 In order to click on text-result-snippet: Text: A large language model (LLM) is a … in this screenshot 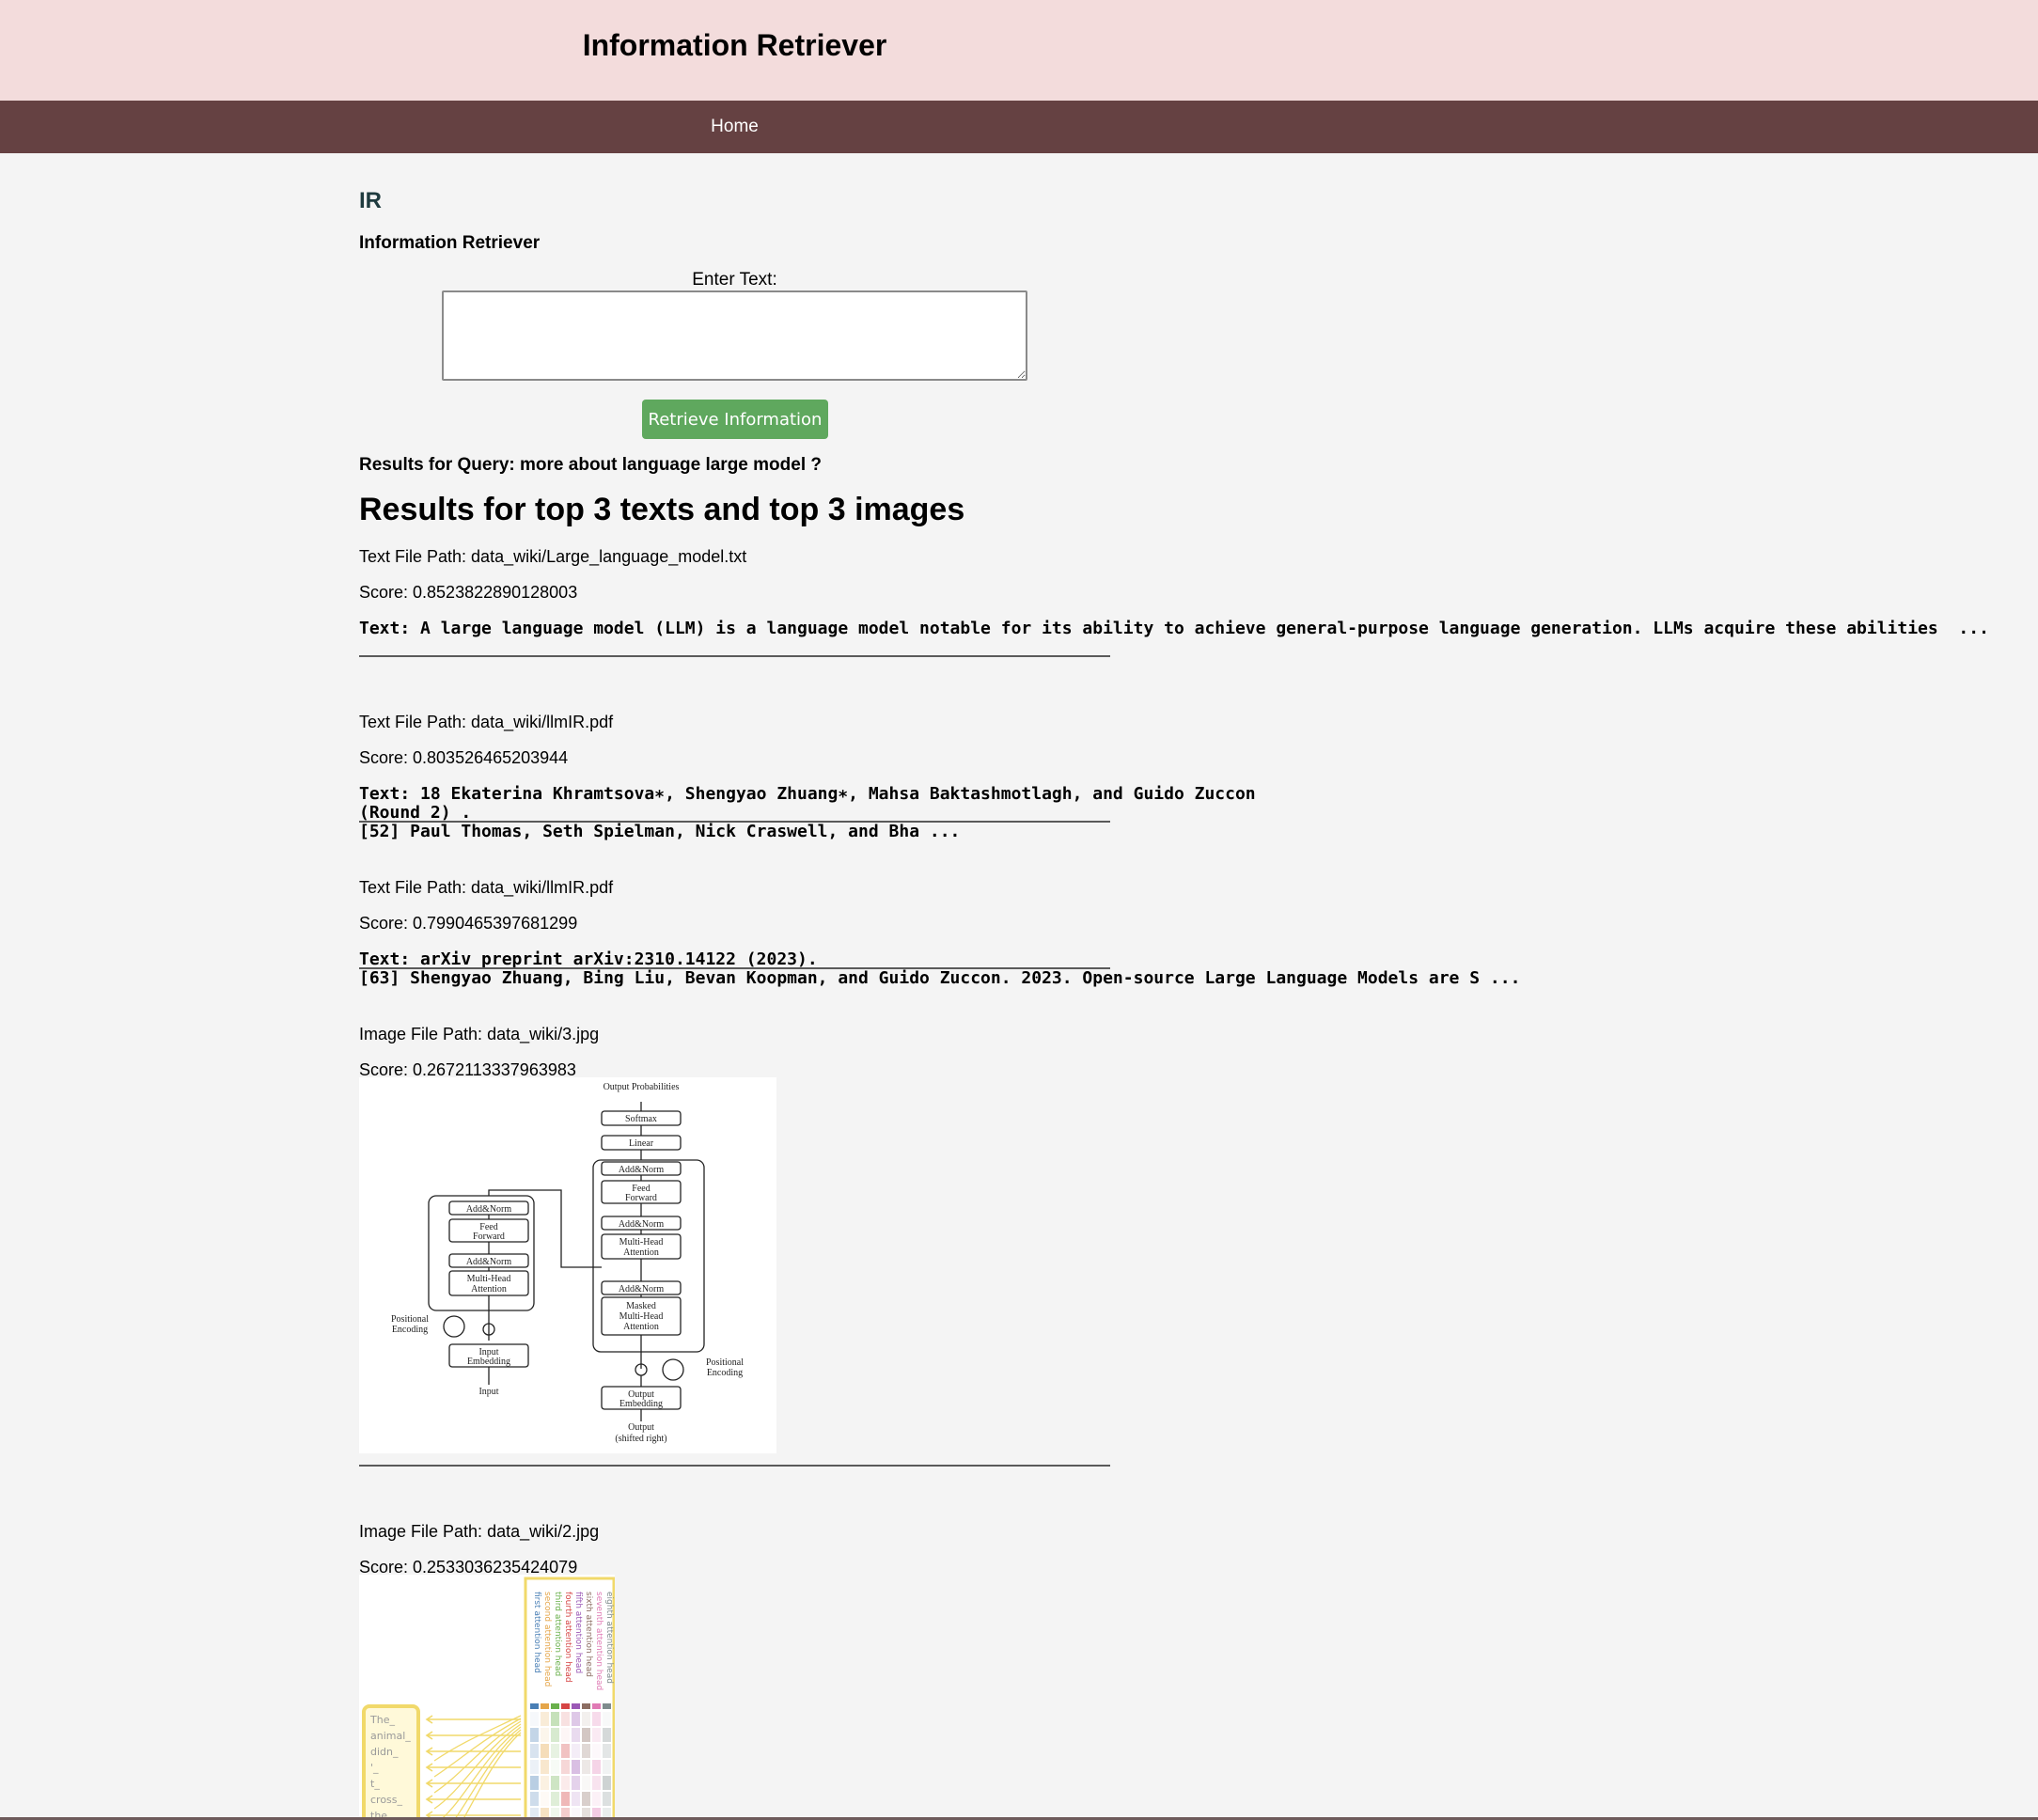, I will do `click(1174, 628)`.